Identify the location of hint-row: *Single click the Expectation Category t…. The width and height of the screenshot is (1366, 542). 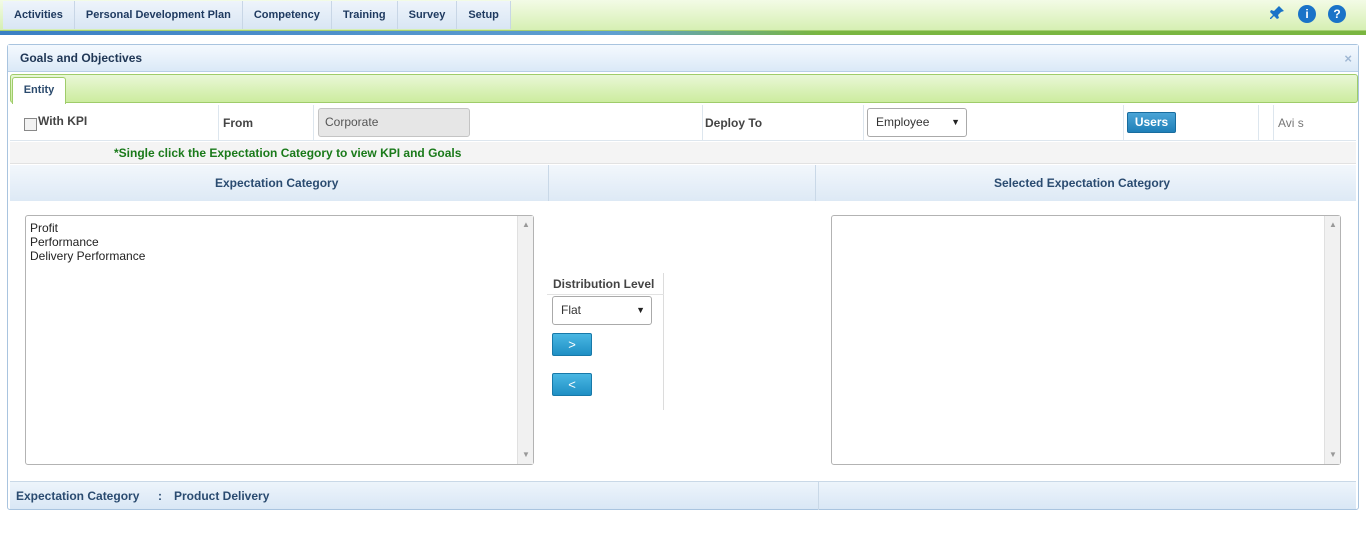
(683, 153).